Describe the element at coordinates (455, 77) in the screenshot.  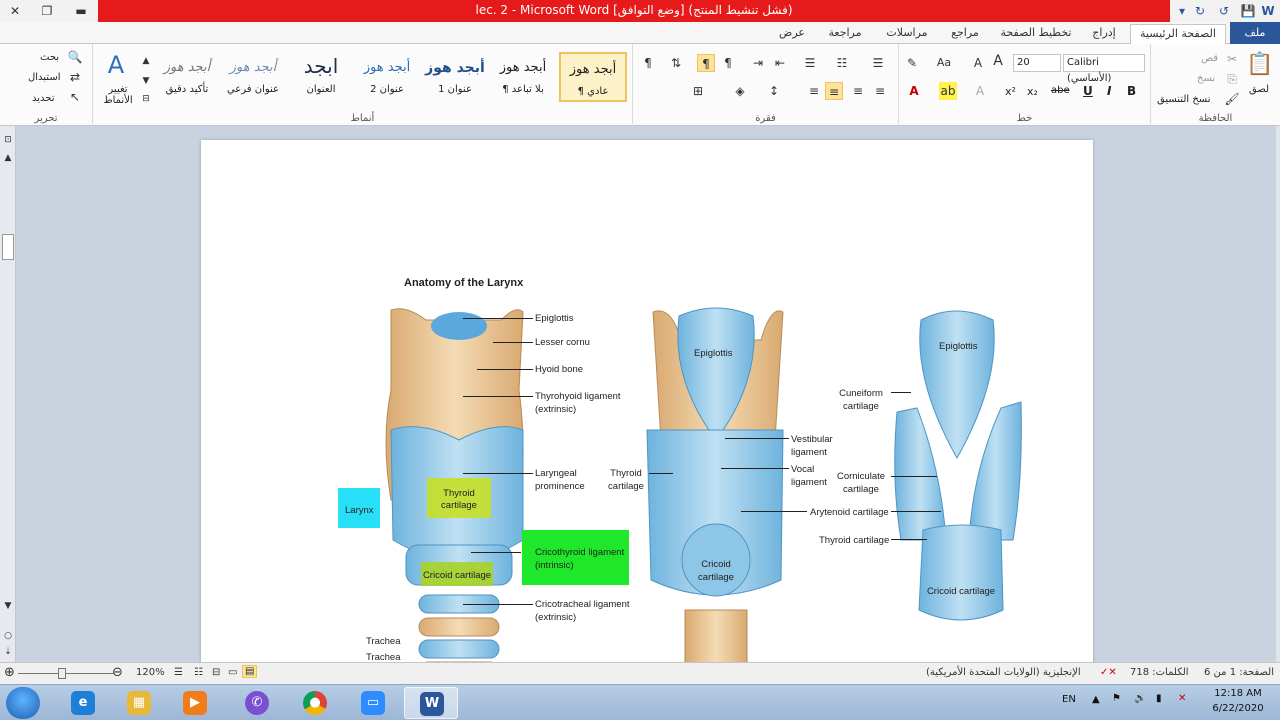
I see `style-heading-1: أبجد هوز عنوان 1` at that location.